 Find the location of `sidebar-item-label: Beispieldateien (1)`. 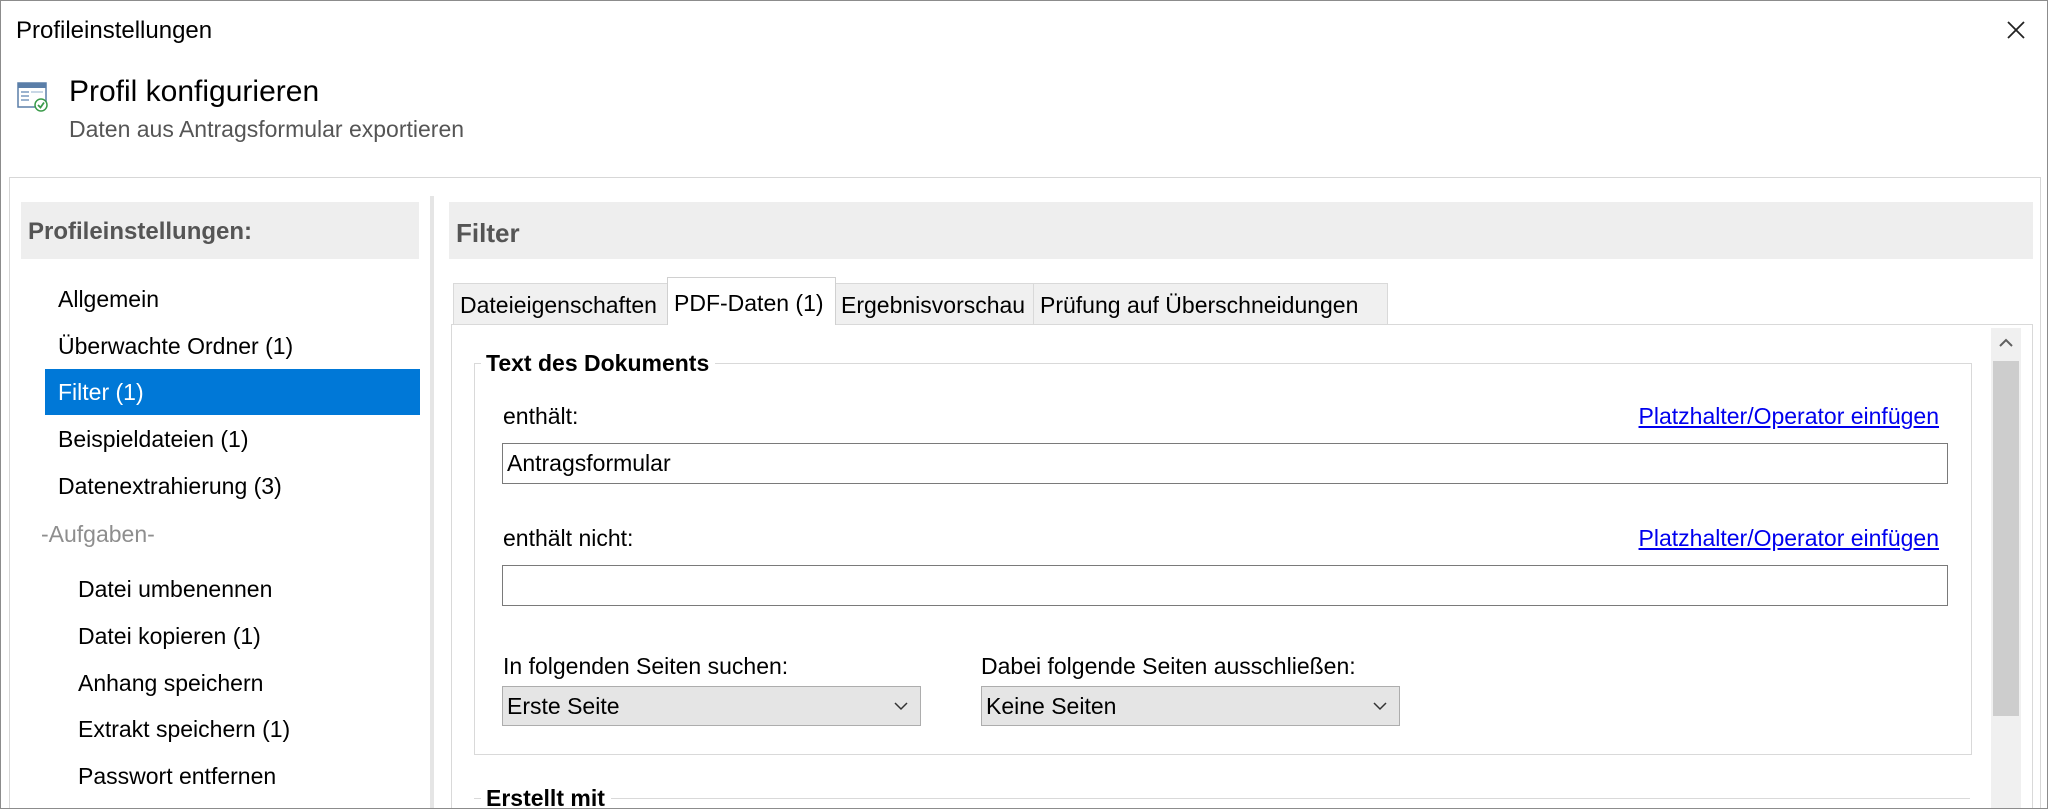

sidebar-item-label: Beispieldateien (1) is located at coordinates (153, 439).